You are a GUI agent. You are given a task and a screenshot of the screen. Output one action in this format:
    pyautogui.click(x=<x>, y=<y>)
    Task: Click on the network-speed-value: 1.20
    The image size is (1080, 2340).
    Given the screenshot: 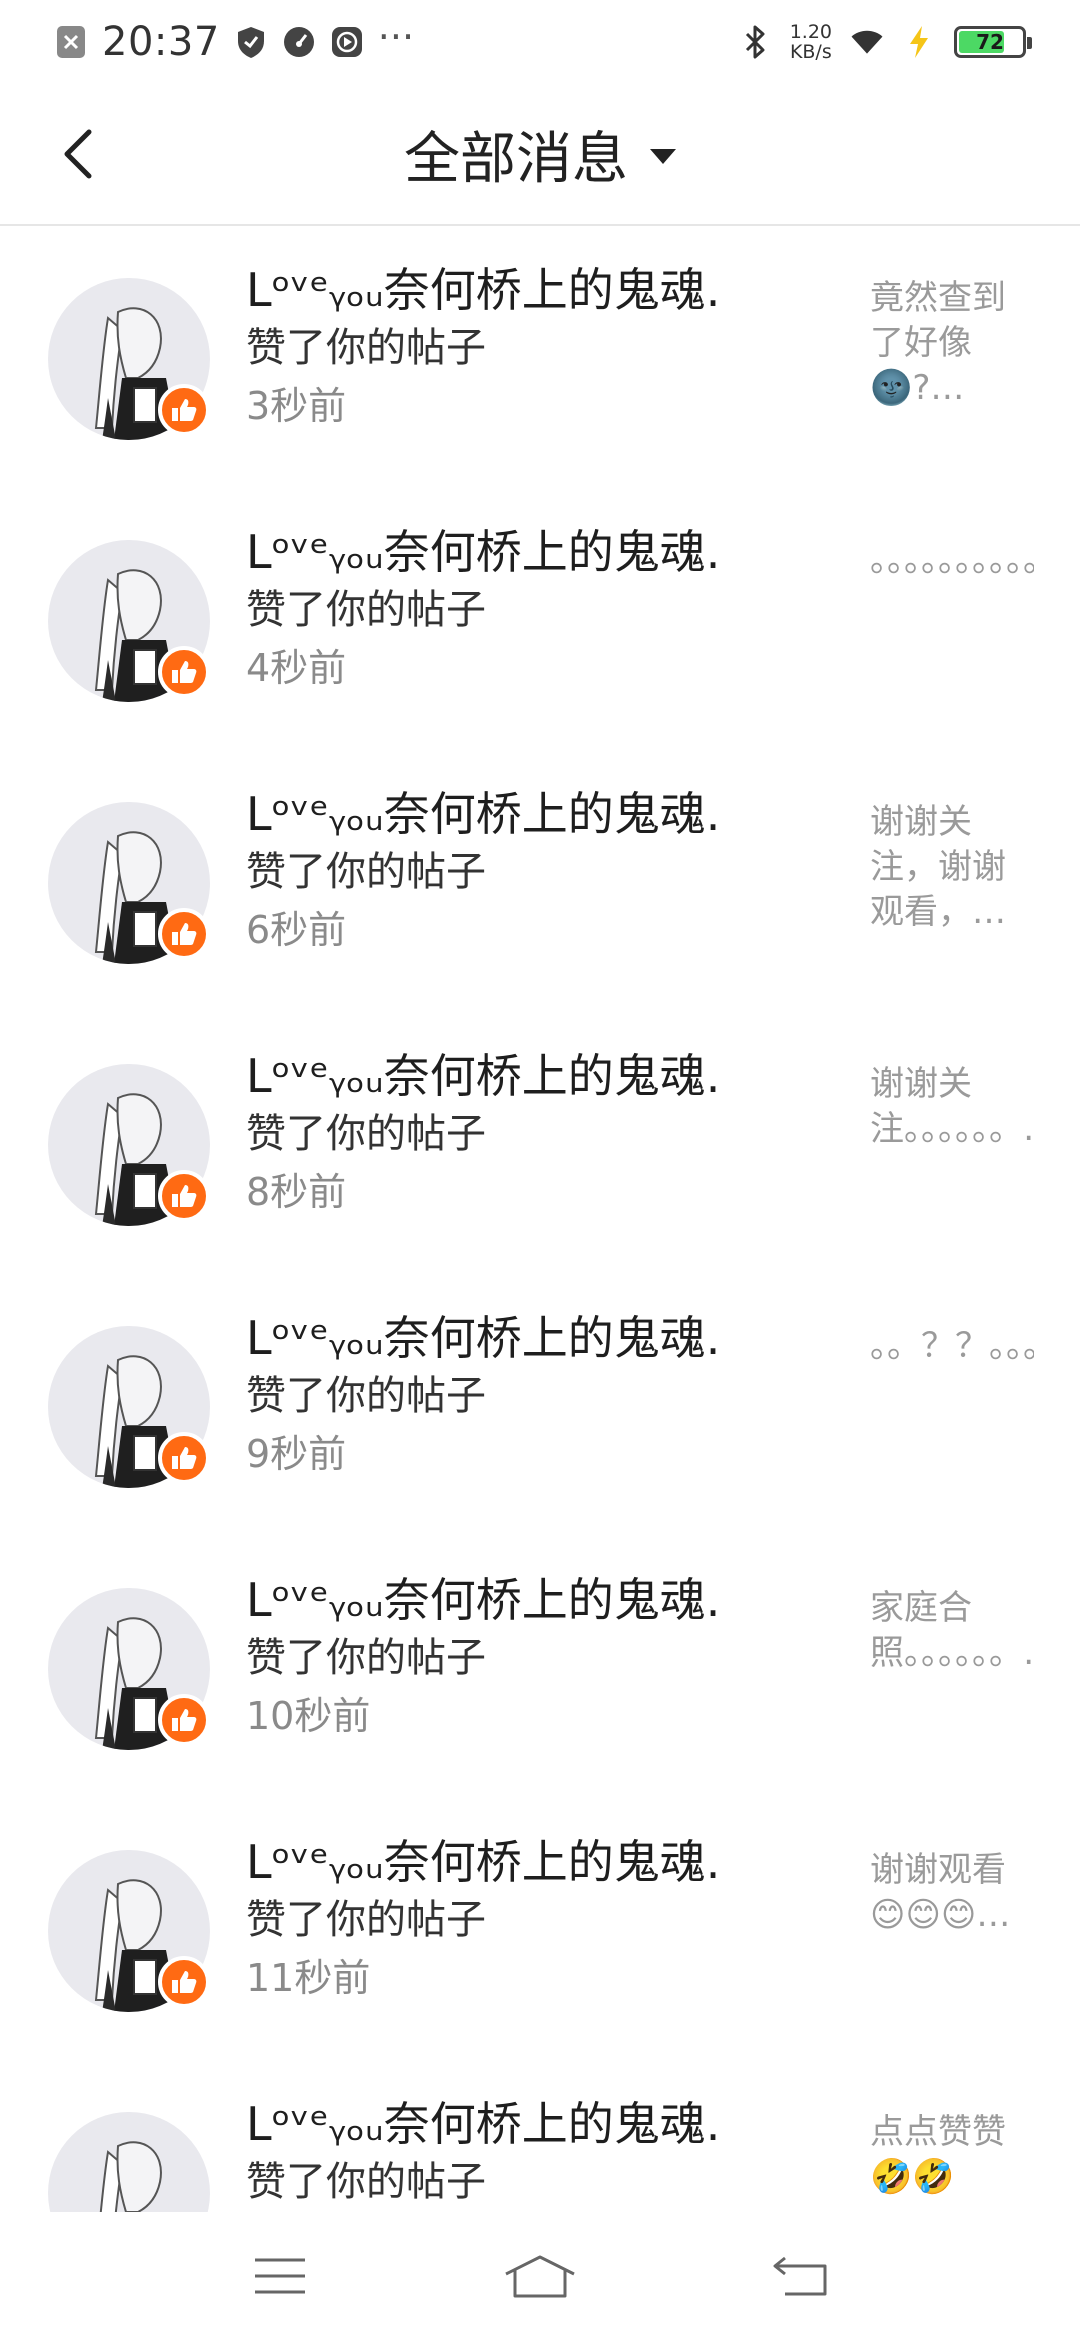 What is the action you would take?
    pyautogui.click(x=810, y=32)
    